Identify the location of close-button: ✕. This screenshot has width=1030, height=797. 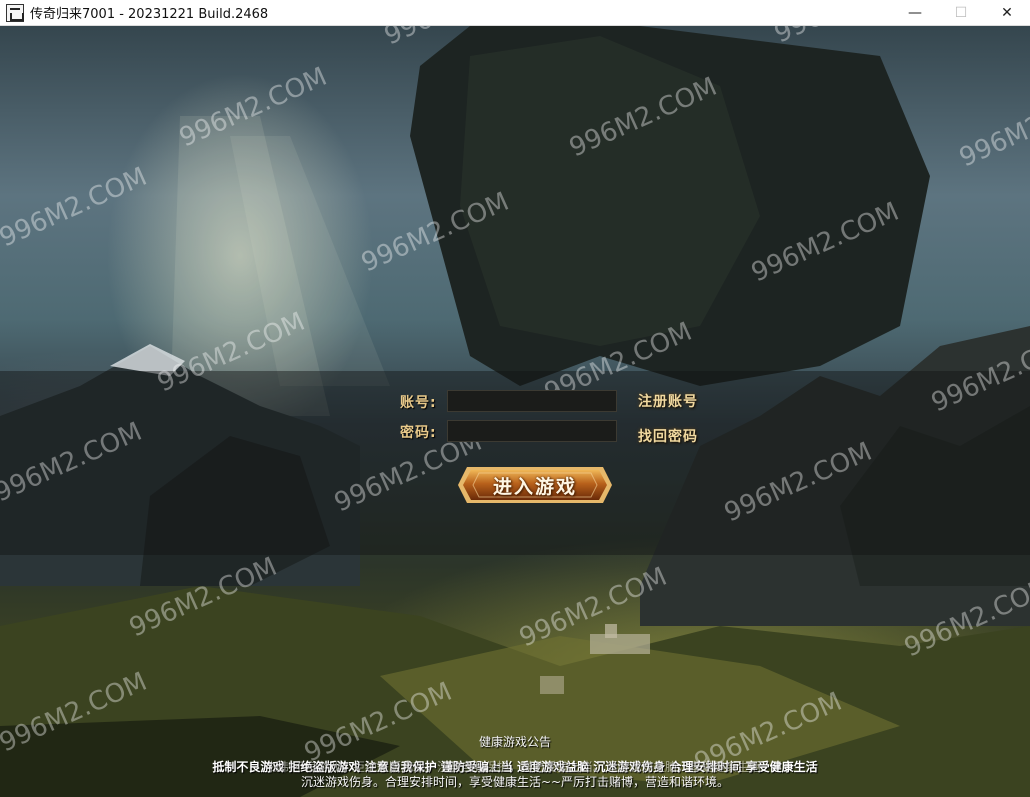
(1007, 13).